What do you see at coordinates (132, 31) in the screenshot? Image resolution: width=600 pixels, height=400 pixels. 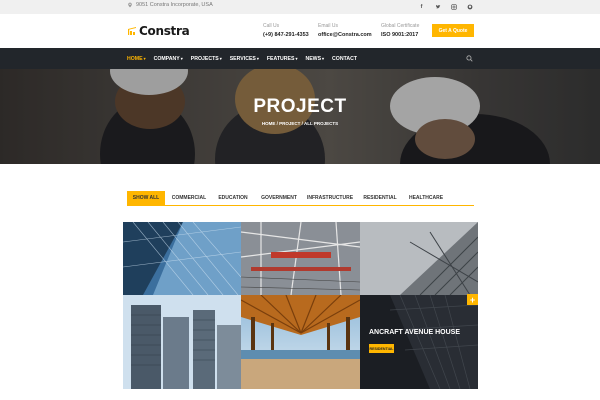 I see `crane-logo-icon` at bounding box center [132, 31].